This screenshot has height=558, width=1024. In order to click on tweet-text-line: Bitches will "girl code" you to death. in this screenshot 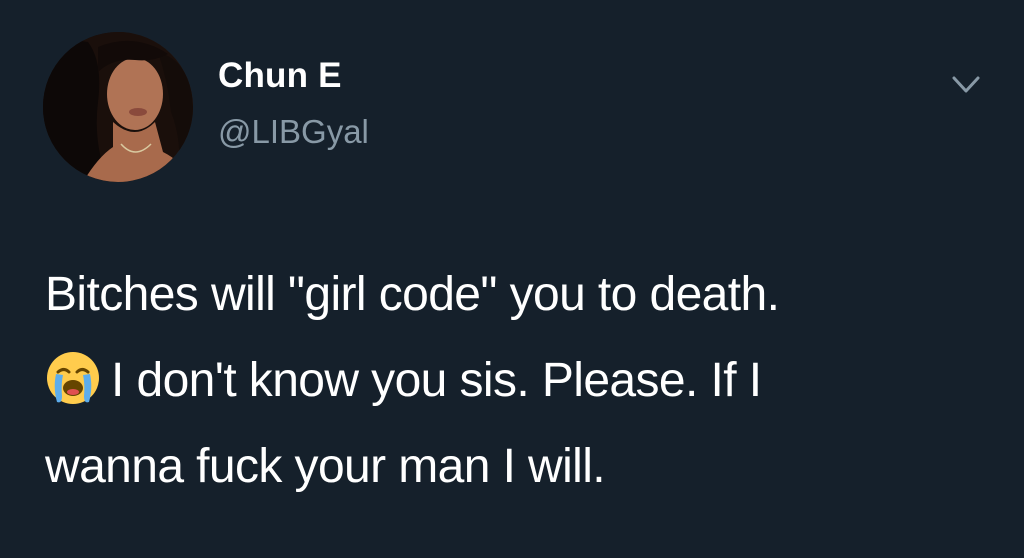, I will do `click(412, 294)`.